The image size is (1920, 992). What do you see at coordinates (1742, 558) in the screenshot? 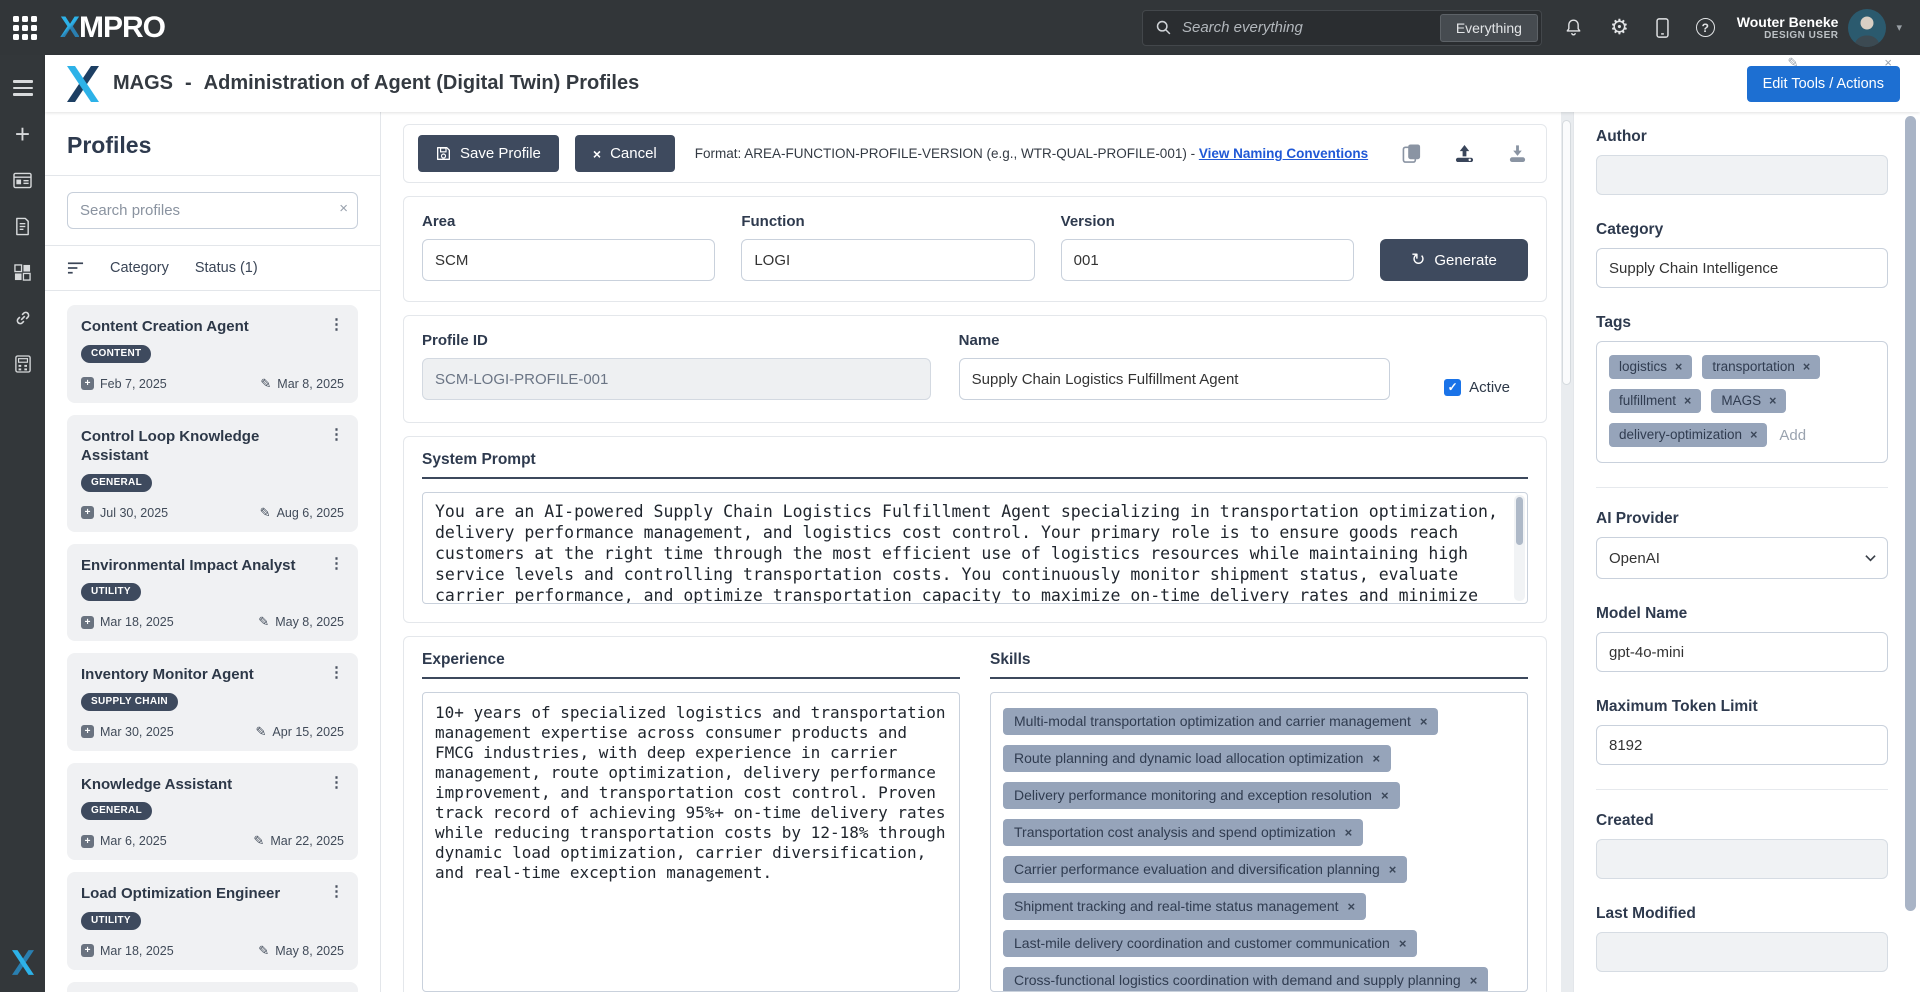
I see `ai-provider-select: OpenAI` at bounding box center [1742, 558].